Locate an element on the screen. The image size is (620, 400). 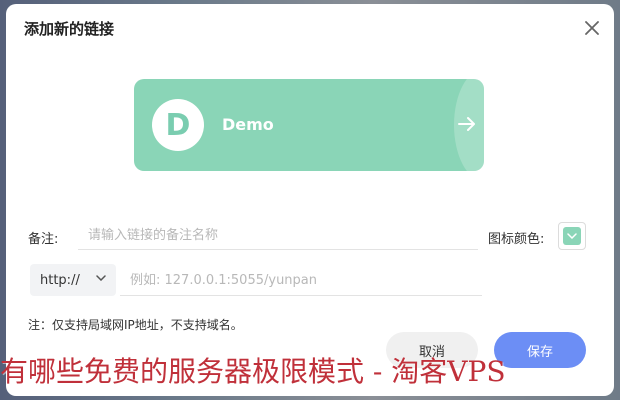
close-button is located at coordinates (592, 28).